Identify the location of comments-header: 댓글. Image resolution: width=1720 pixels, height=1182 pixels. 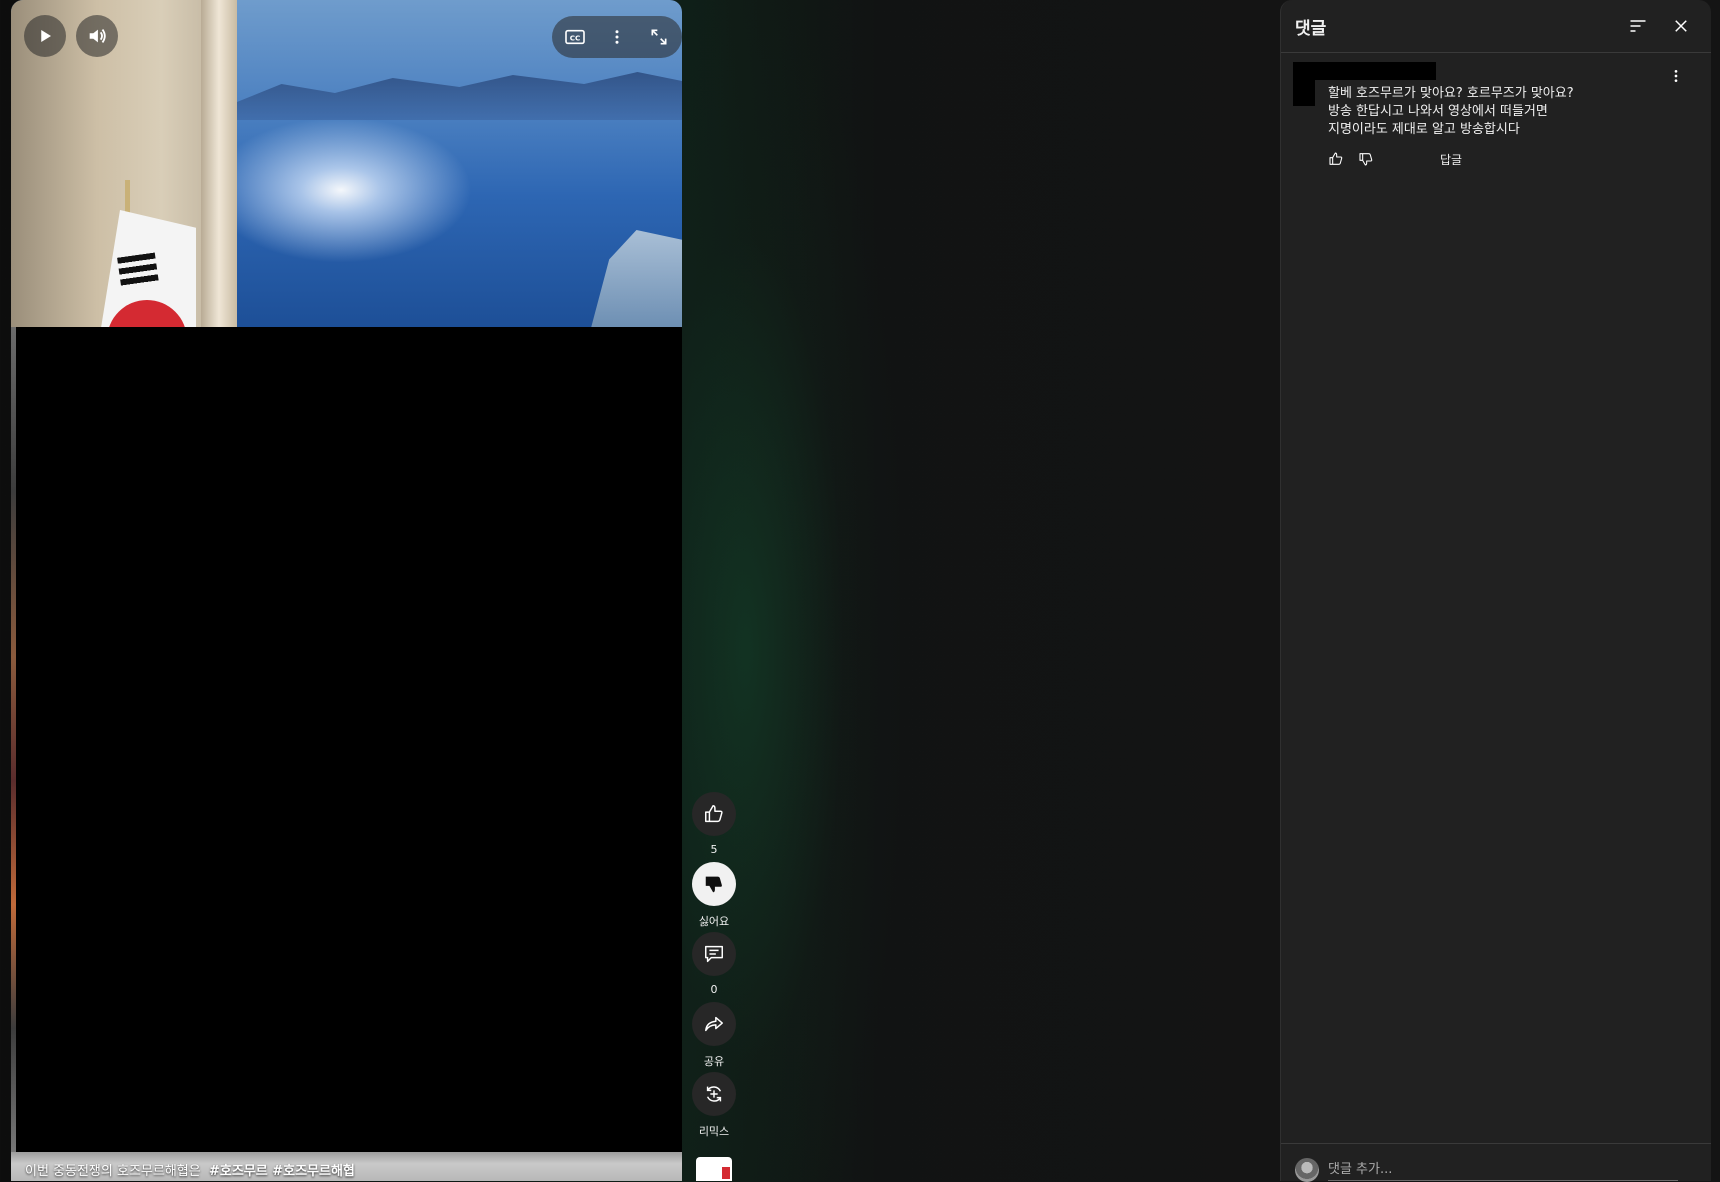
(1496, 26).